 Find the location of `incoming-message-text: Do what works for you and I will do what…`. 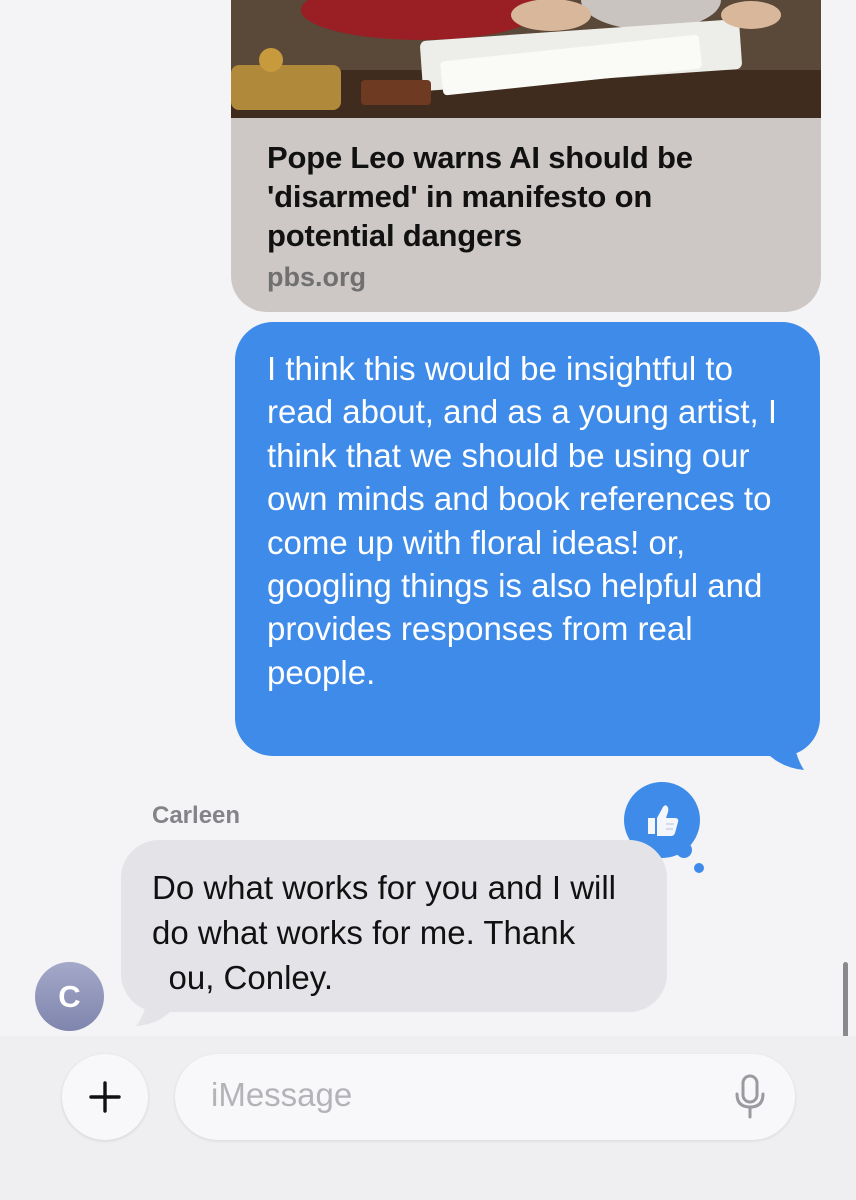

incoming-message-text: Do what works for you and I will do what… is located at coordinates (384, 932).